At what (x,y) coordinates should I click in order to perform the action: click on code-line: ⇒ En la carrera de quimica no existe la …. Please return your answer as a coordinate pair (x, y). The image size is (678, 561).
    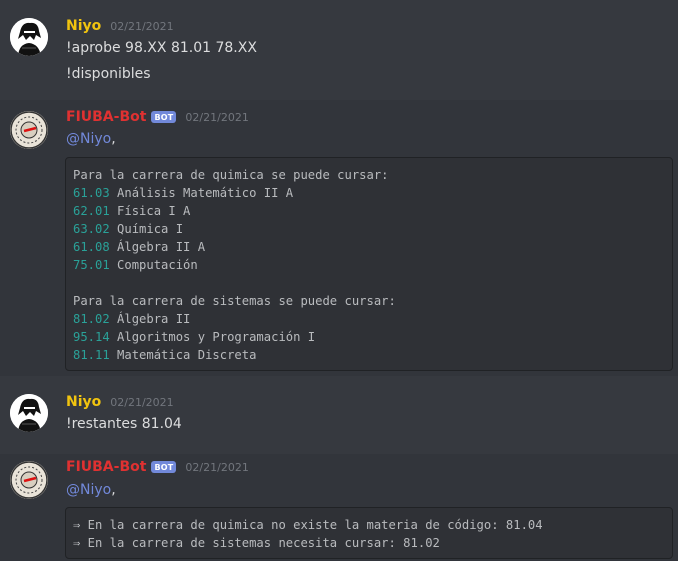
    Looking at the image, I should click on (308, 525).